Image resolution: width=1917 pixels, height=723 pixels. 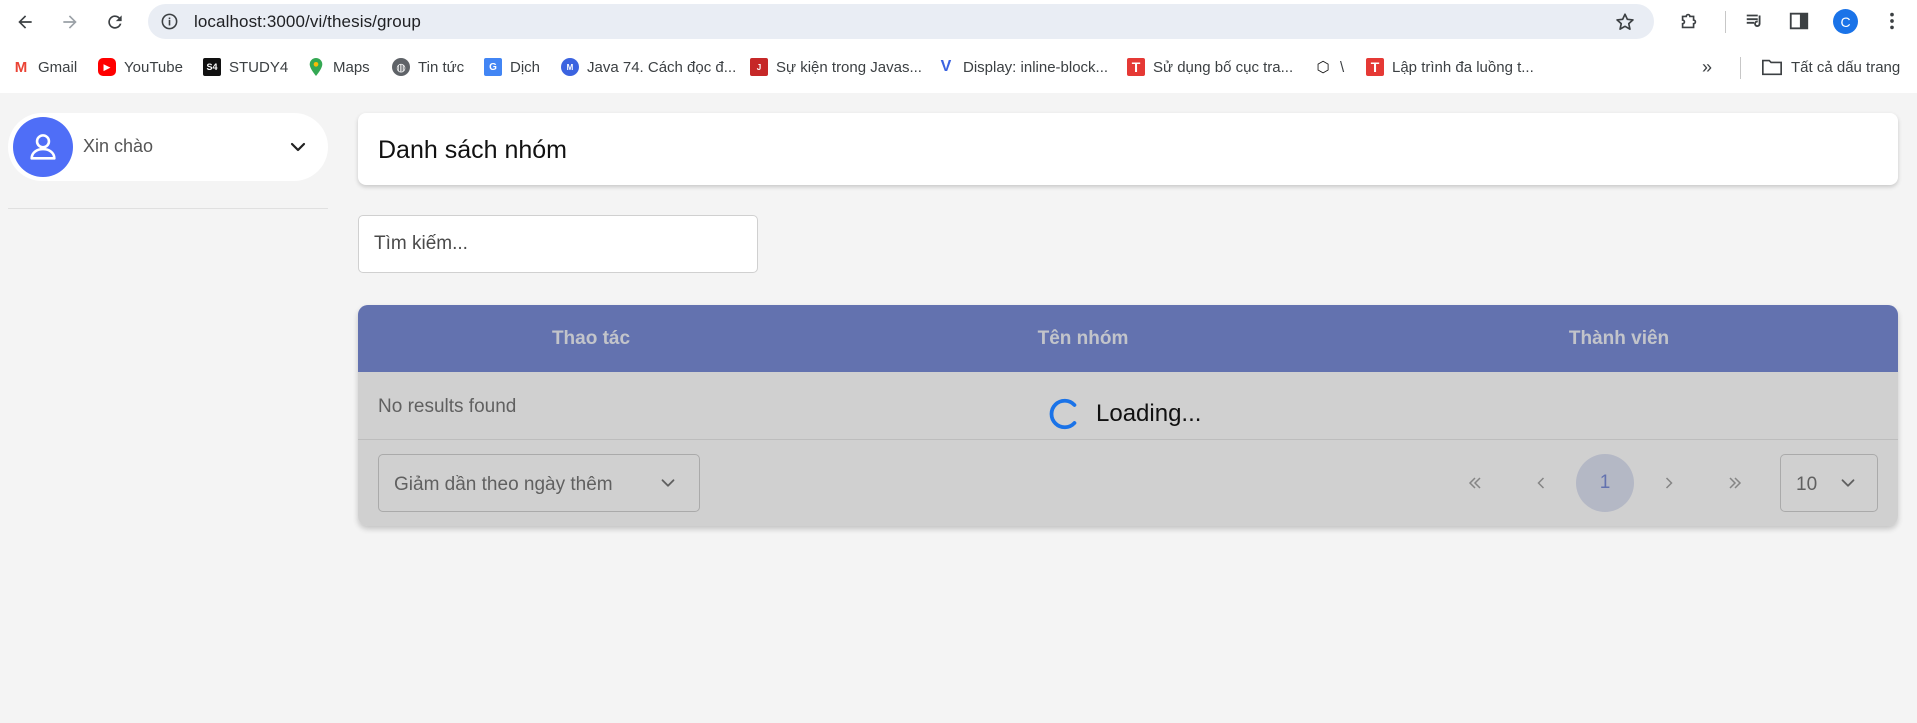 What do you see at coordinates (153, 67) in the screenshot?
I see `bookmark-label: YouTube` at bounding box center [153, 67].